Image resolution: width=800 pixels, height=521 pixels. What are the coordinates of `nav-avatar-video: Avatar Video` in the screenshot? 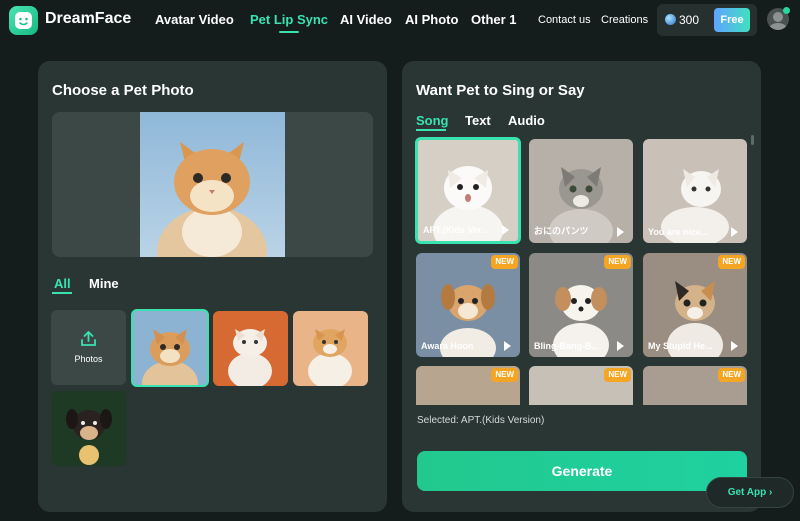 It's located at (194, 19).